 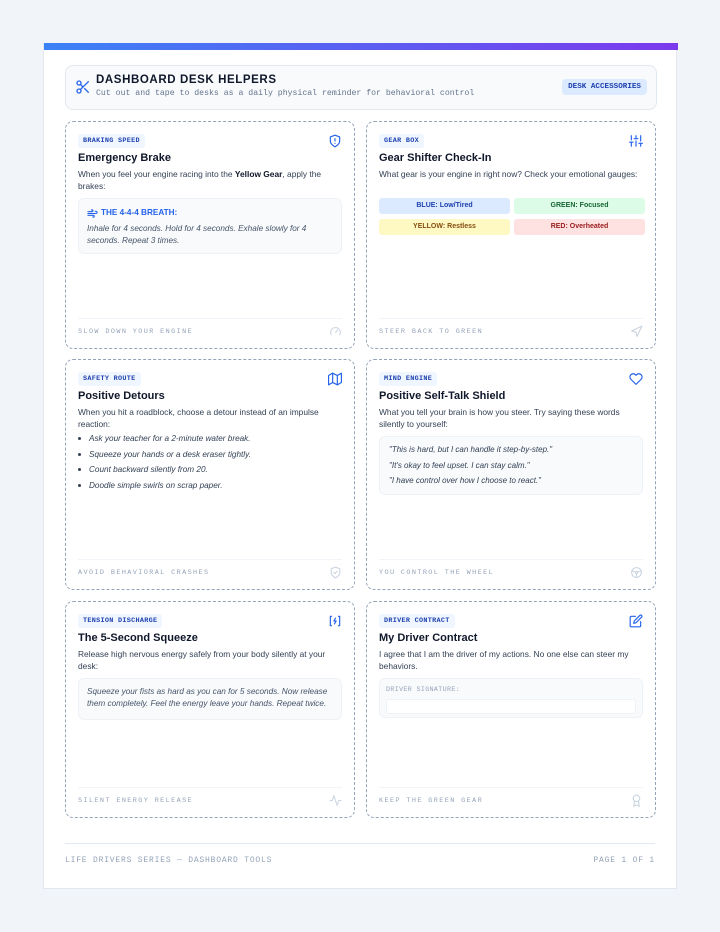 What do you see at coordinates (210, 333) in the screenshot?
I see `card-footer: SLOW DOWN YOUR ENGINE` at bounding box center [210, 333].